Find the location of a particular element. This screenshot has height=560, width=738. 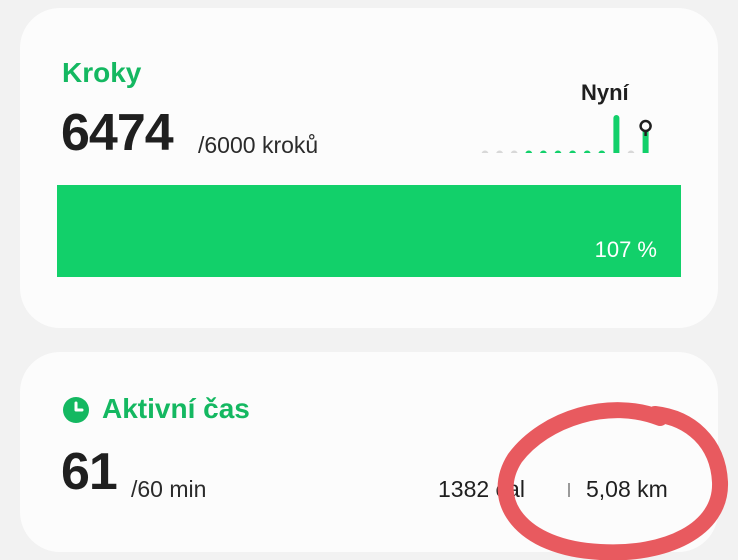

distance-stat: 5,08 km is located at coordinates (627, 489).